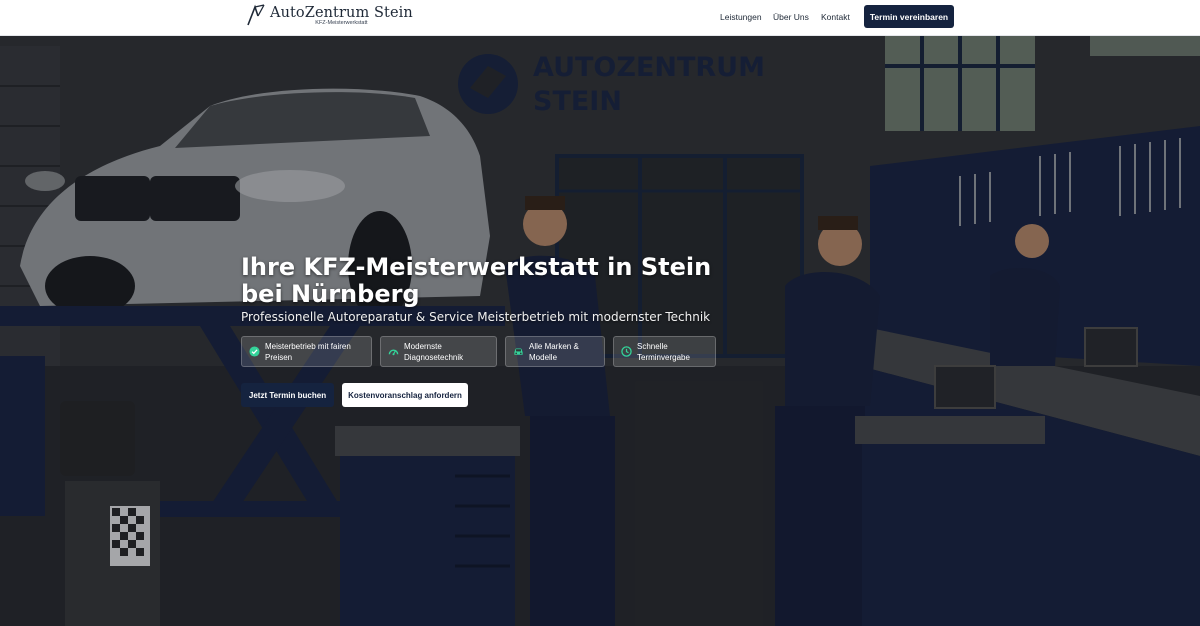 The height and width of the screenshot is (626, 1200). I want to click on car-icon, so click(518, 351).